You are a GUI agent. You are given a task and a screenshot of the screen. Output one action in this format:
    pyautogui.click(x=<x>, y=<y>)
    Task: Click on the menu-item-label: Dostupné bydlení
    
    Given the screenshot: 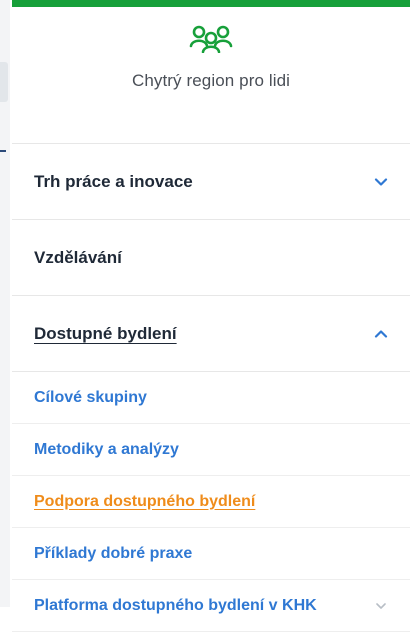 What is the action you would take?
    pyautogui.click(x=105, y=334)
    